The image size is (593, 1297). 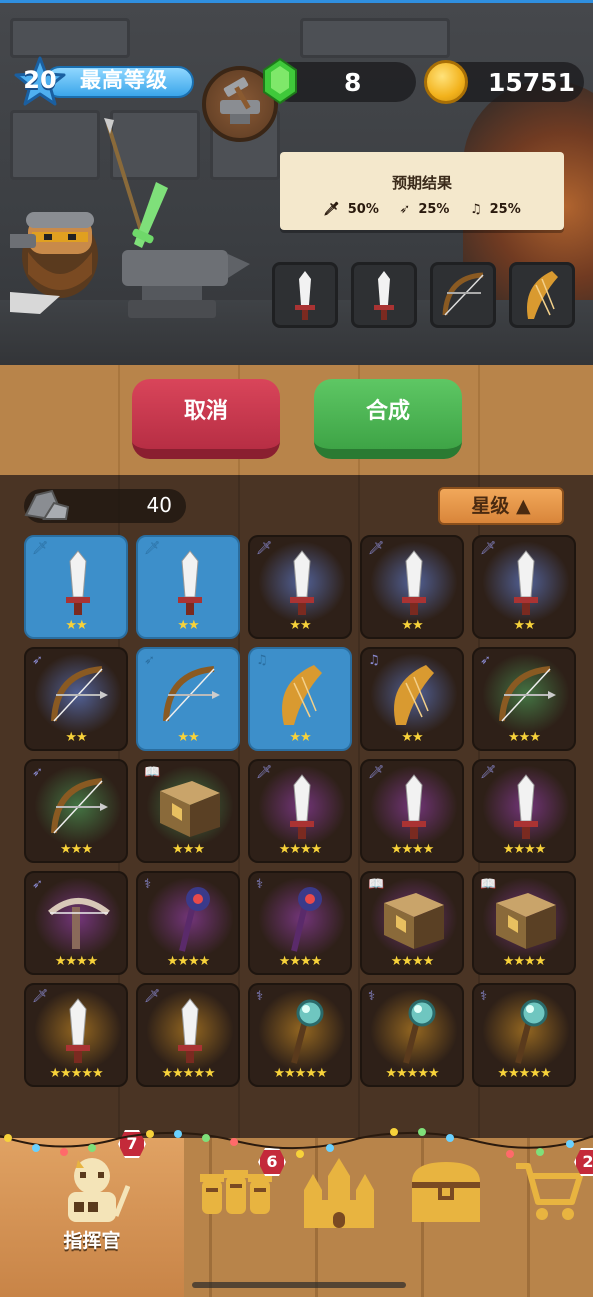 What do you see at coordinates (531, 1031) in the screenshot?
I see `orb-staff-icon` at bounding box center [531, 1031].